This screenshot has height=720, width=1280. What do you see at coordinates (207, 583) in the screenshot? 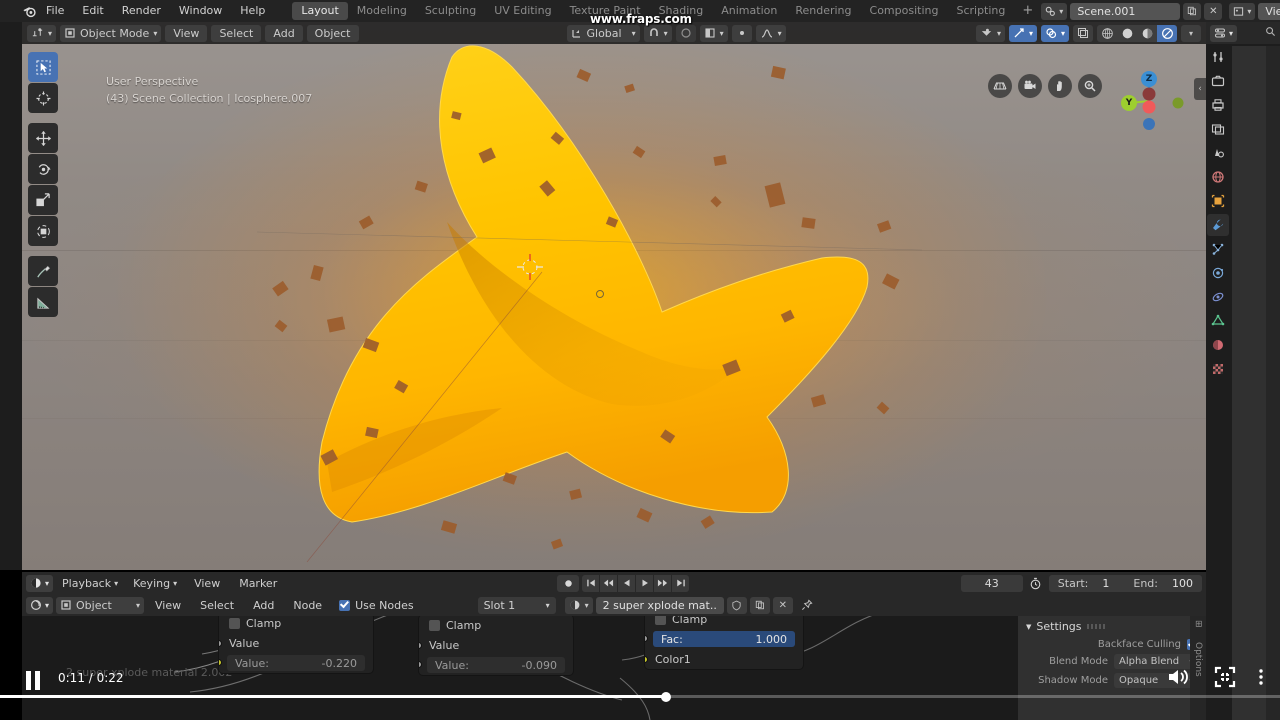
I see `timeline-menu-view: View` at bounding box center [207, 583].